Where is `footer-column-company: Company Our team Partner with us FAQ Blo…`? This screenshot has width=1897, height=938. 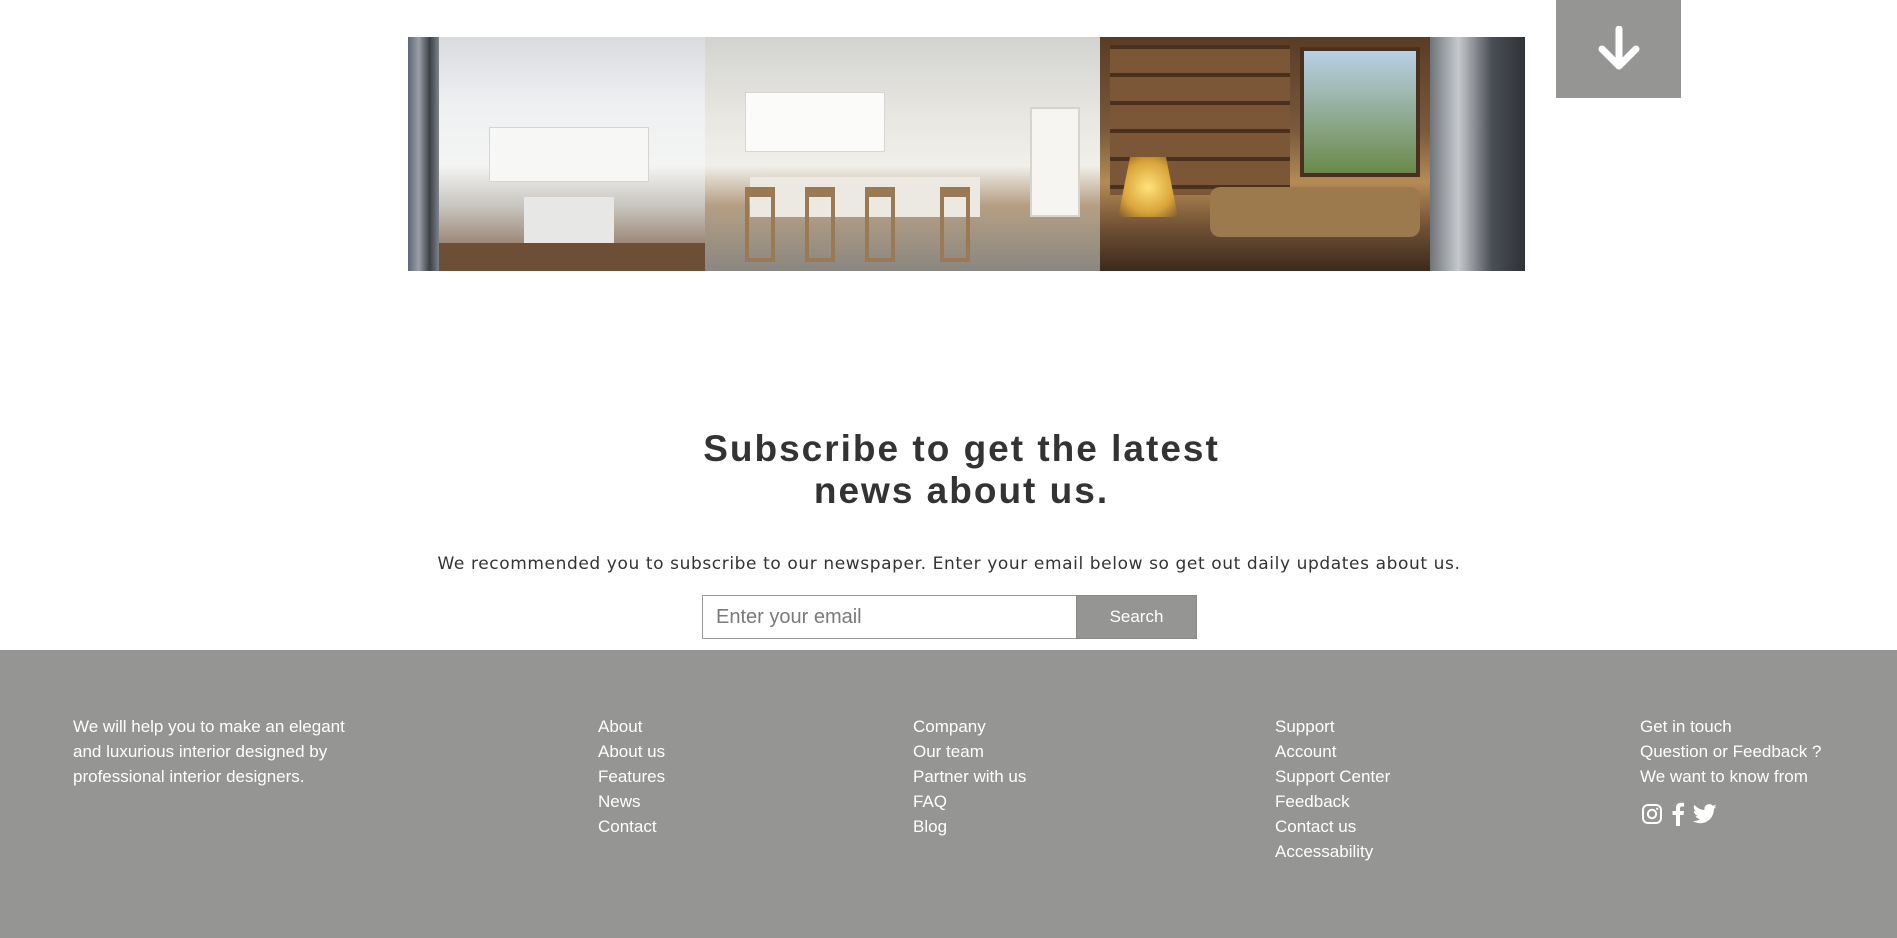
footer-column-company: Company Our team Partner with us FAQ Blo… is located at coordinates (969, 776).